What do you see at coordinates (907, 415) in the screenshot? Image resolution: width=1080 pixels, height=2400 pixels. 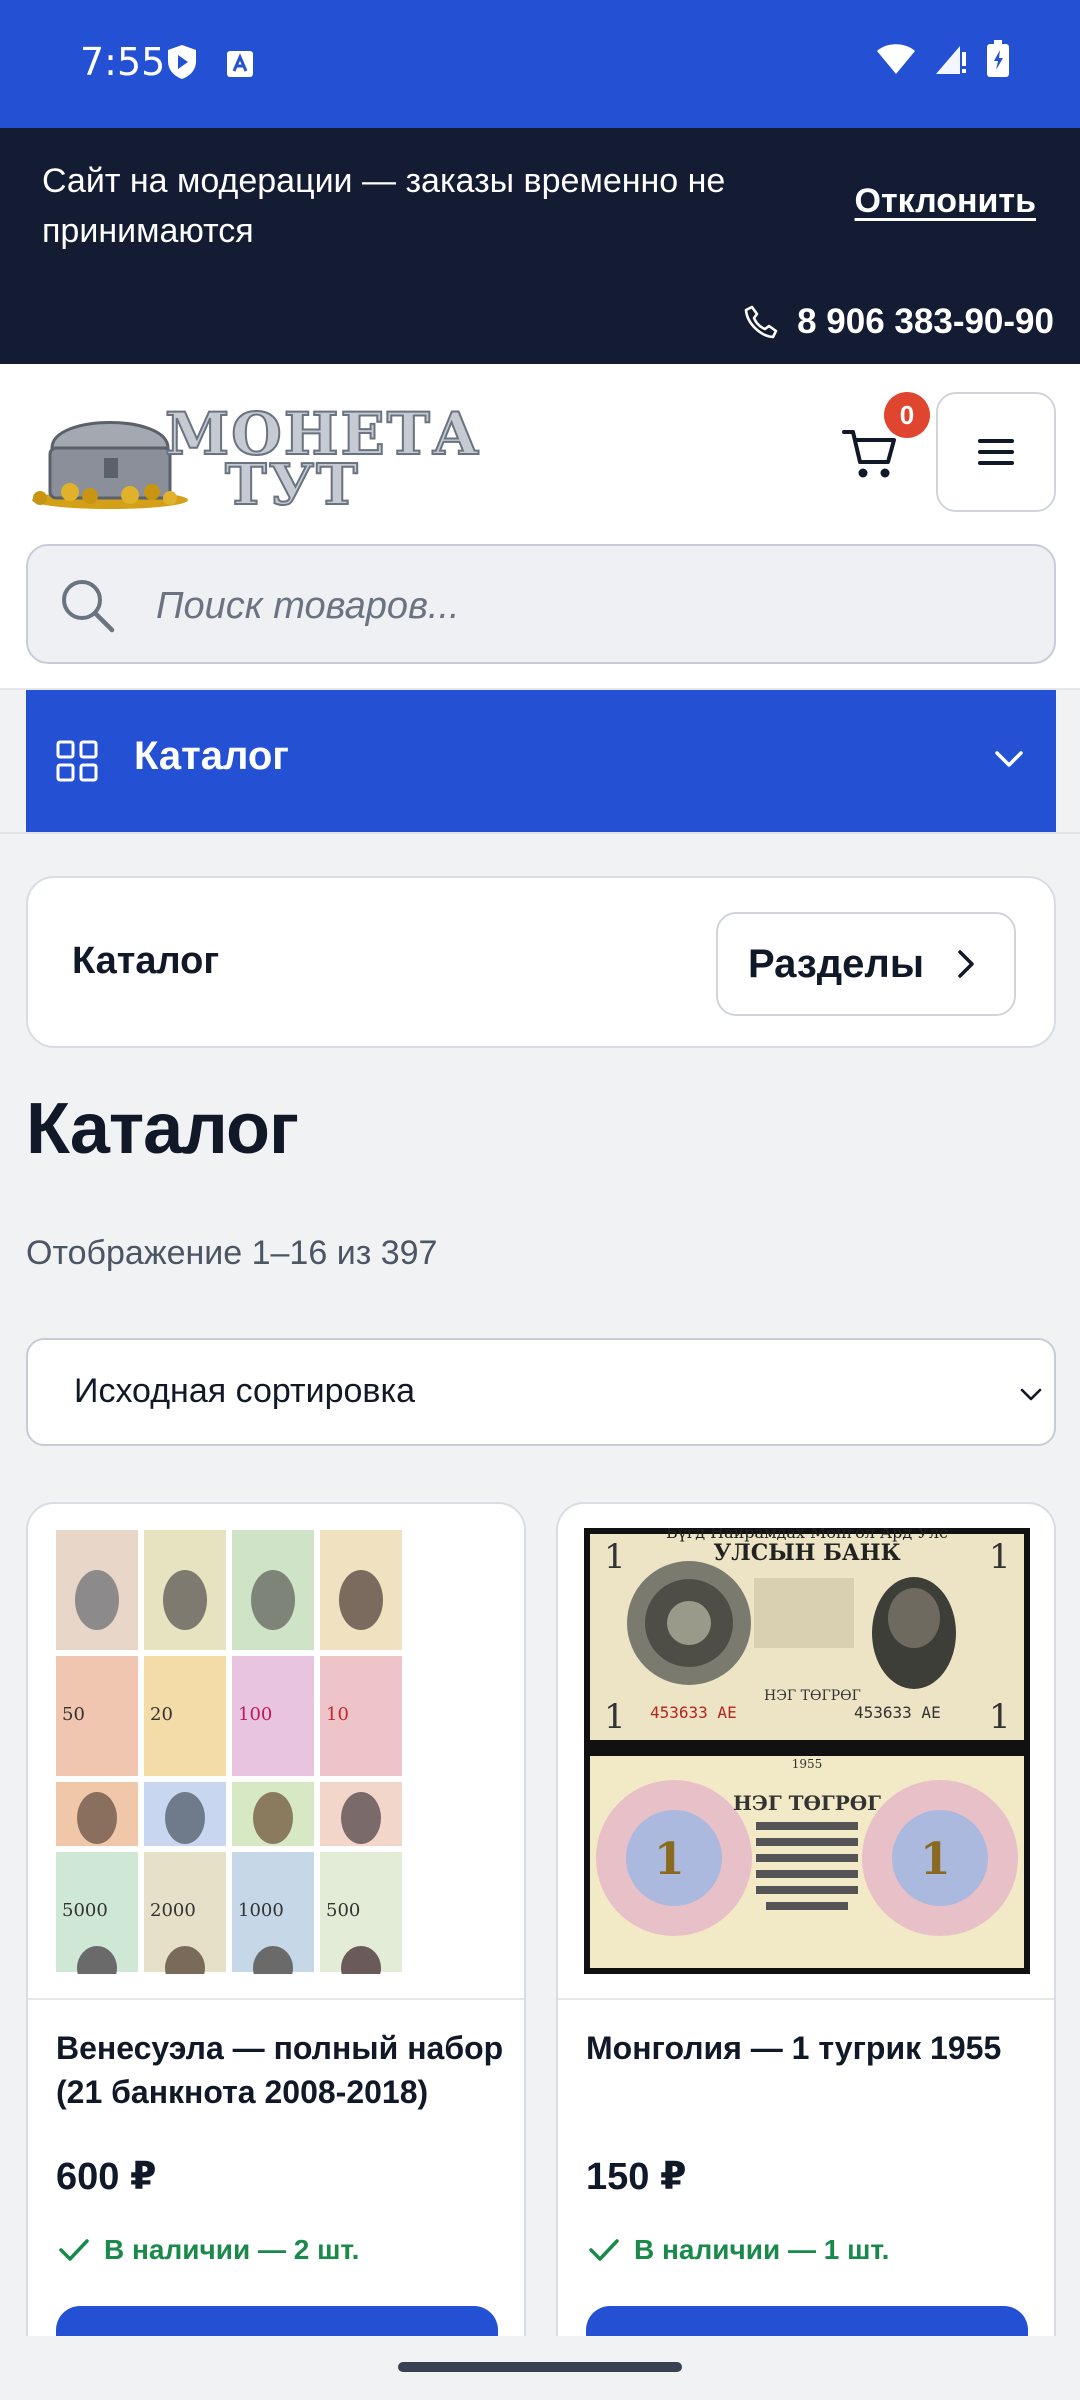 I see `cart-count-badge: 0` at bounding box center [907, 415].